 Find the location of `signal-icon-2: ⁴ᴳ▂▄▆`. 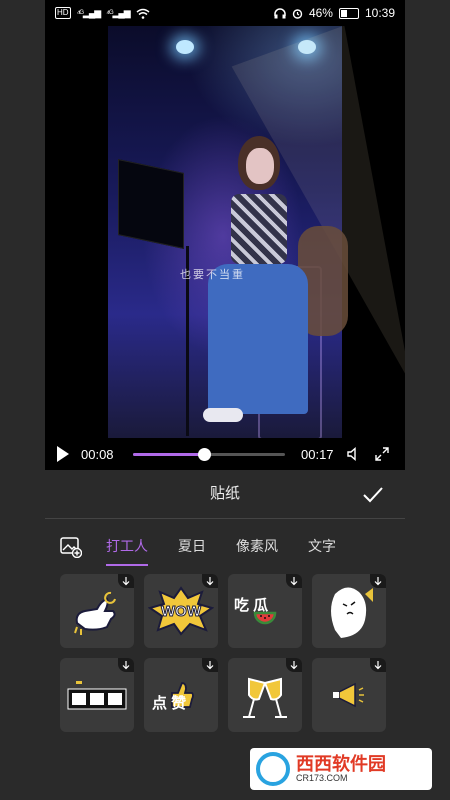

signal-icon-2: ⁴ᴳ▂▄▆ is located at coordinates (118, 12).